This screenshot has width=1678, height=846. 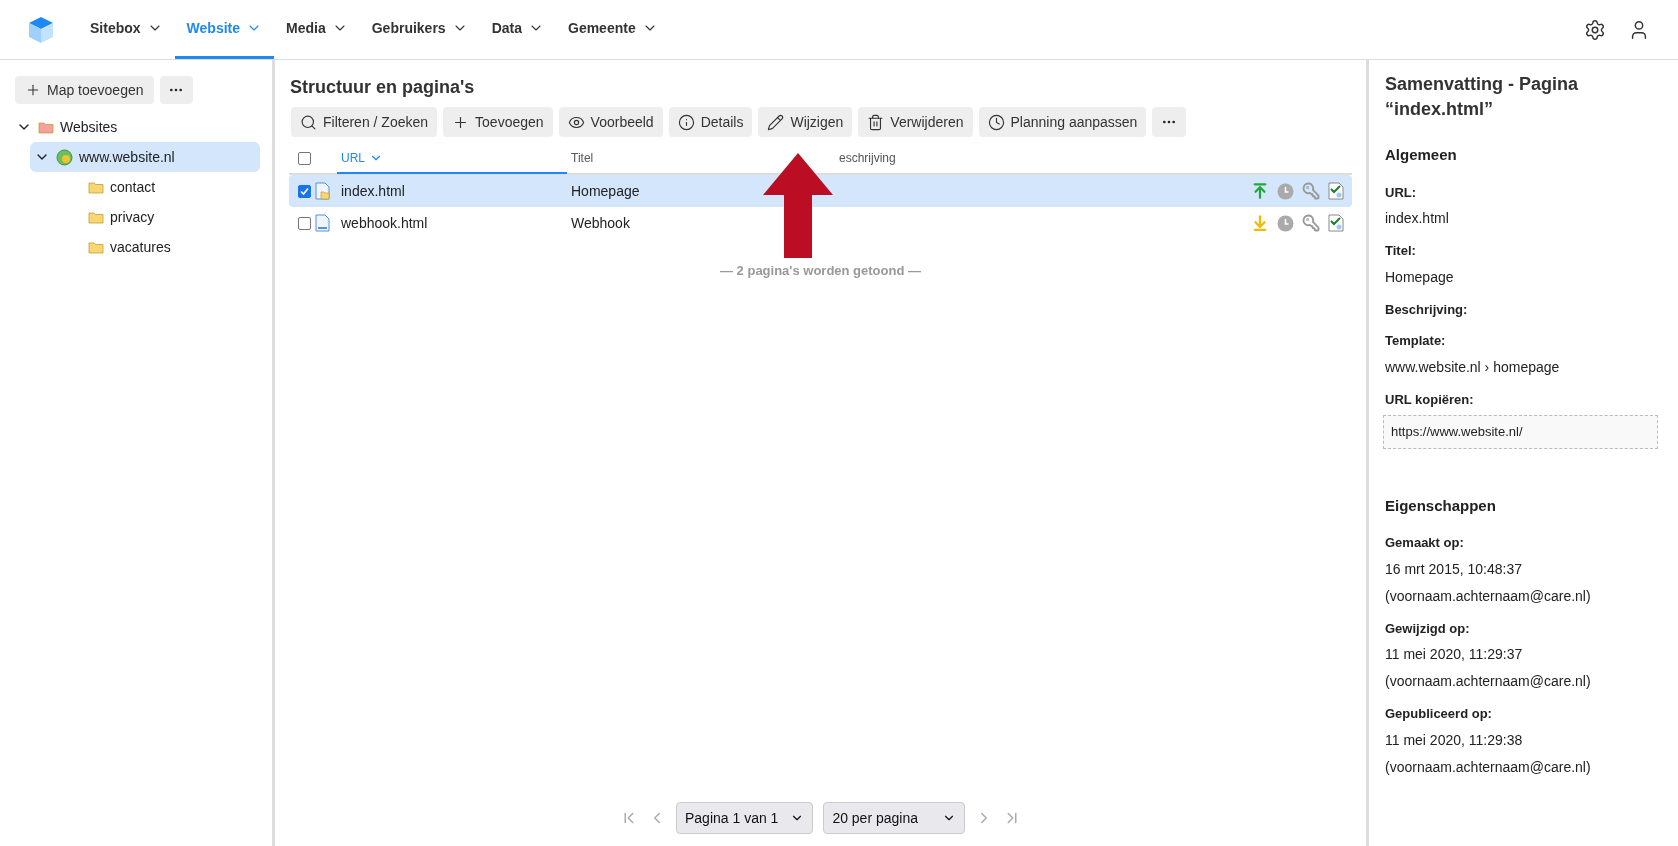 I want to click on add-folder-button: Map toevoegen, so click(x=84, y=90).